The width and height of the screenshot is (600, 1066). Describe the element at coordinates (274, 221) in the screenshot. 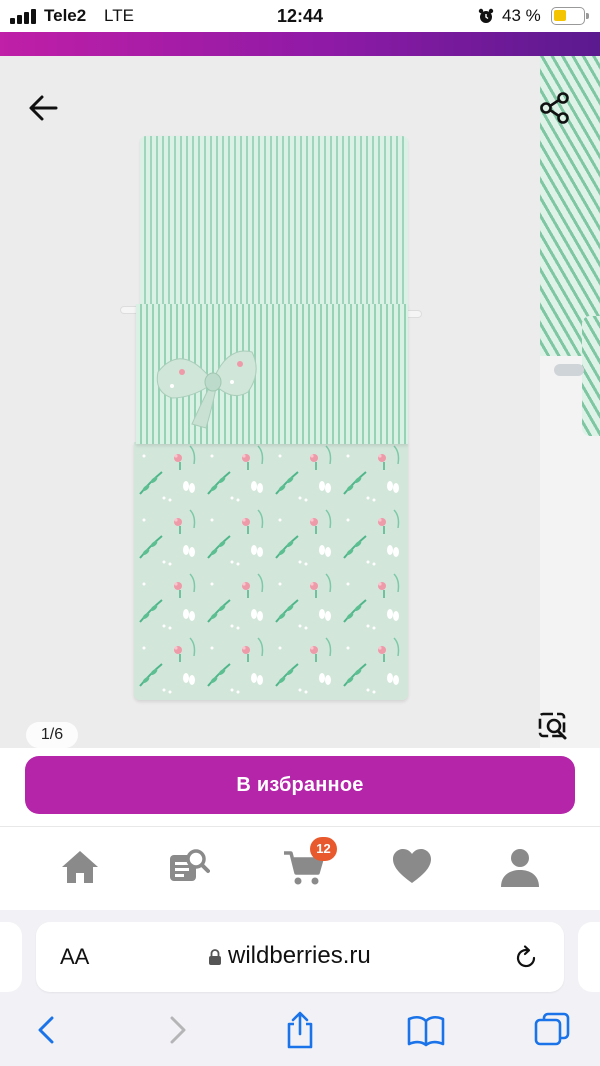

I see `product-bag-top` at that location.